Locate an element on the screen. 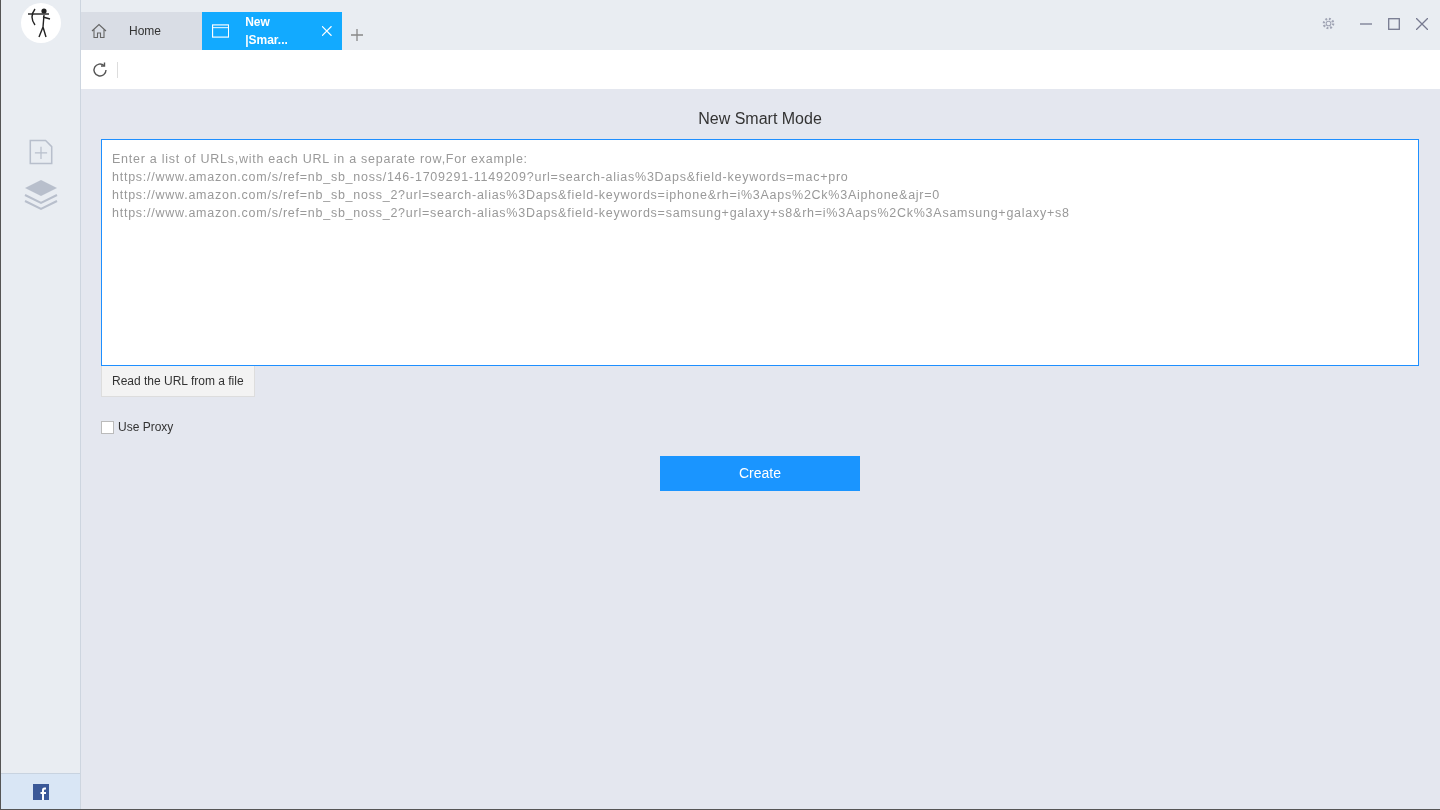 Image resolution: width=1440 pixels, height=810 pixels. use-proxy-checkbox is located at coordinates (107, 427).